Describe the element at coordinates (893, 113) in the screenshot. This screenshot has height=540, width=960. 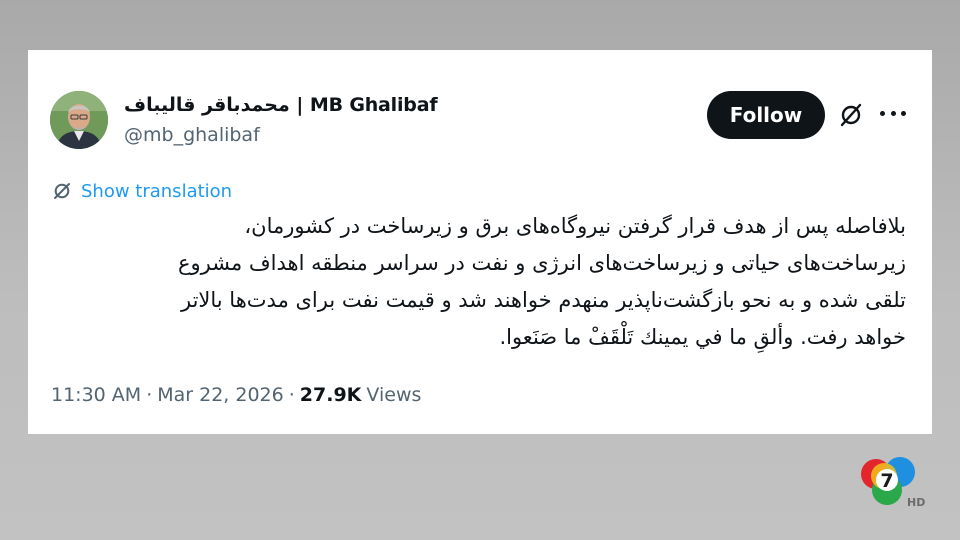
I see `more-options-icon` at that location.